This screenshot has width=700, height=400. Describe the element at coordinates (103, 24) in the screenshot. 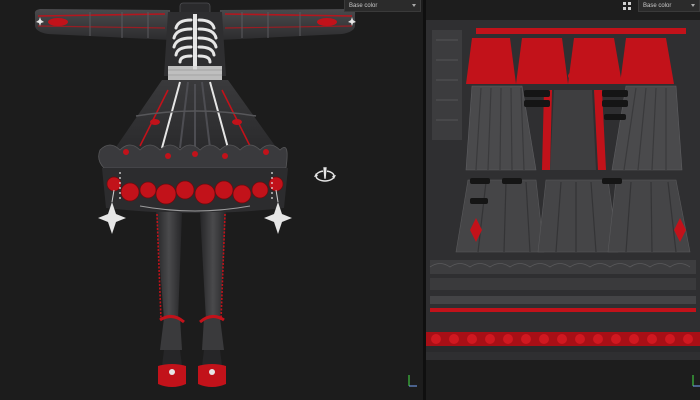

I see `left-sleeve` at that location.